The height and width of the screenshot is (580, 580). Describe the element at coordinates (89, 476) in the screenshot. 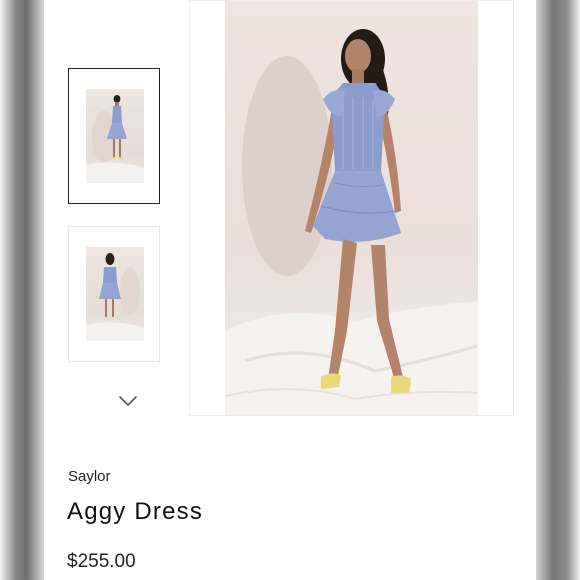

I see `product-brand: Saylor` at that location.